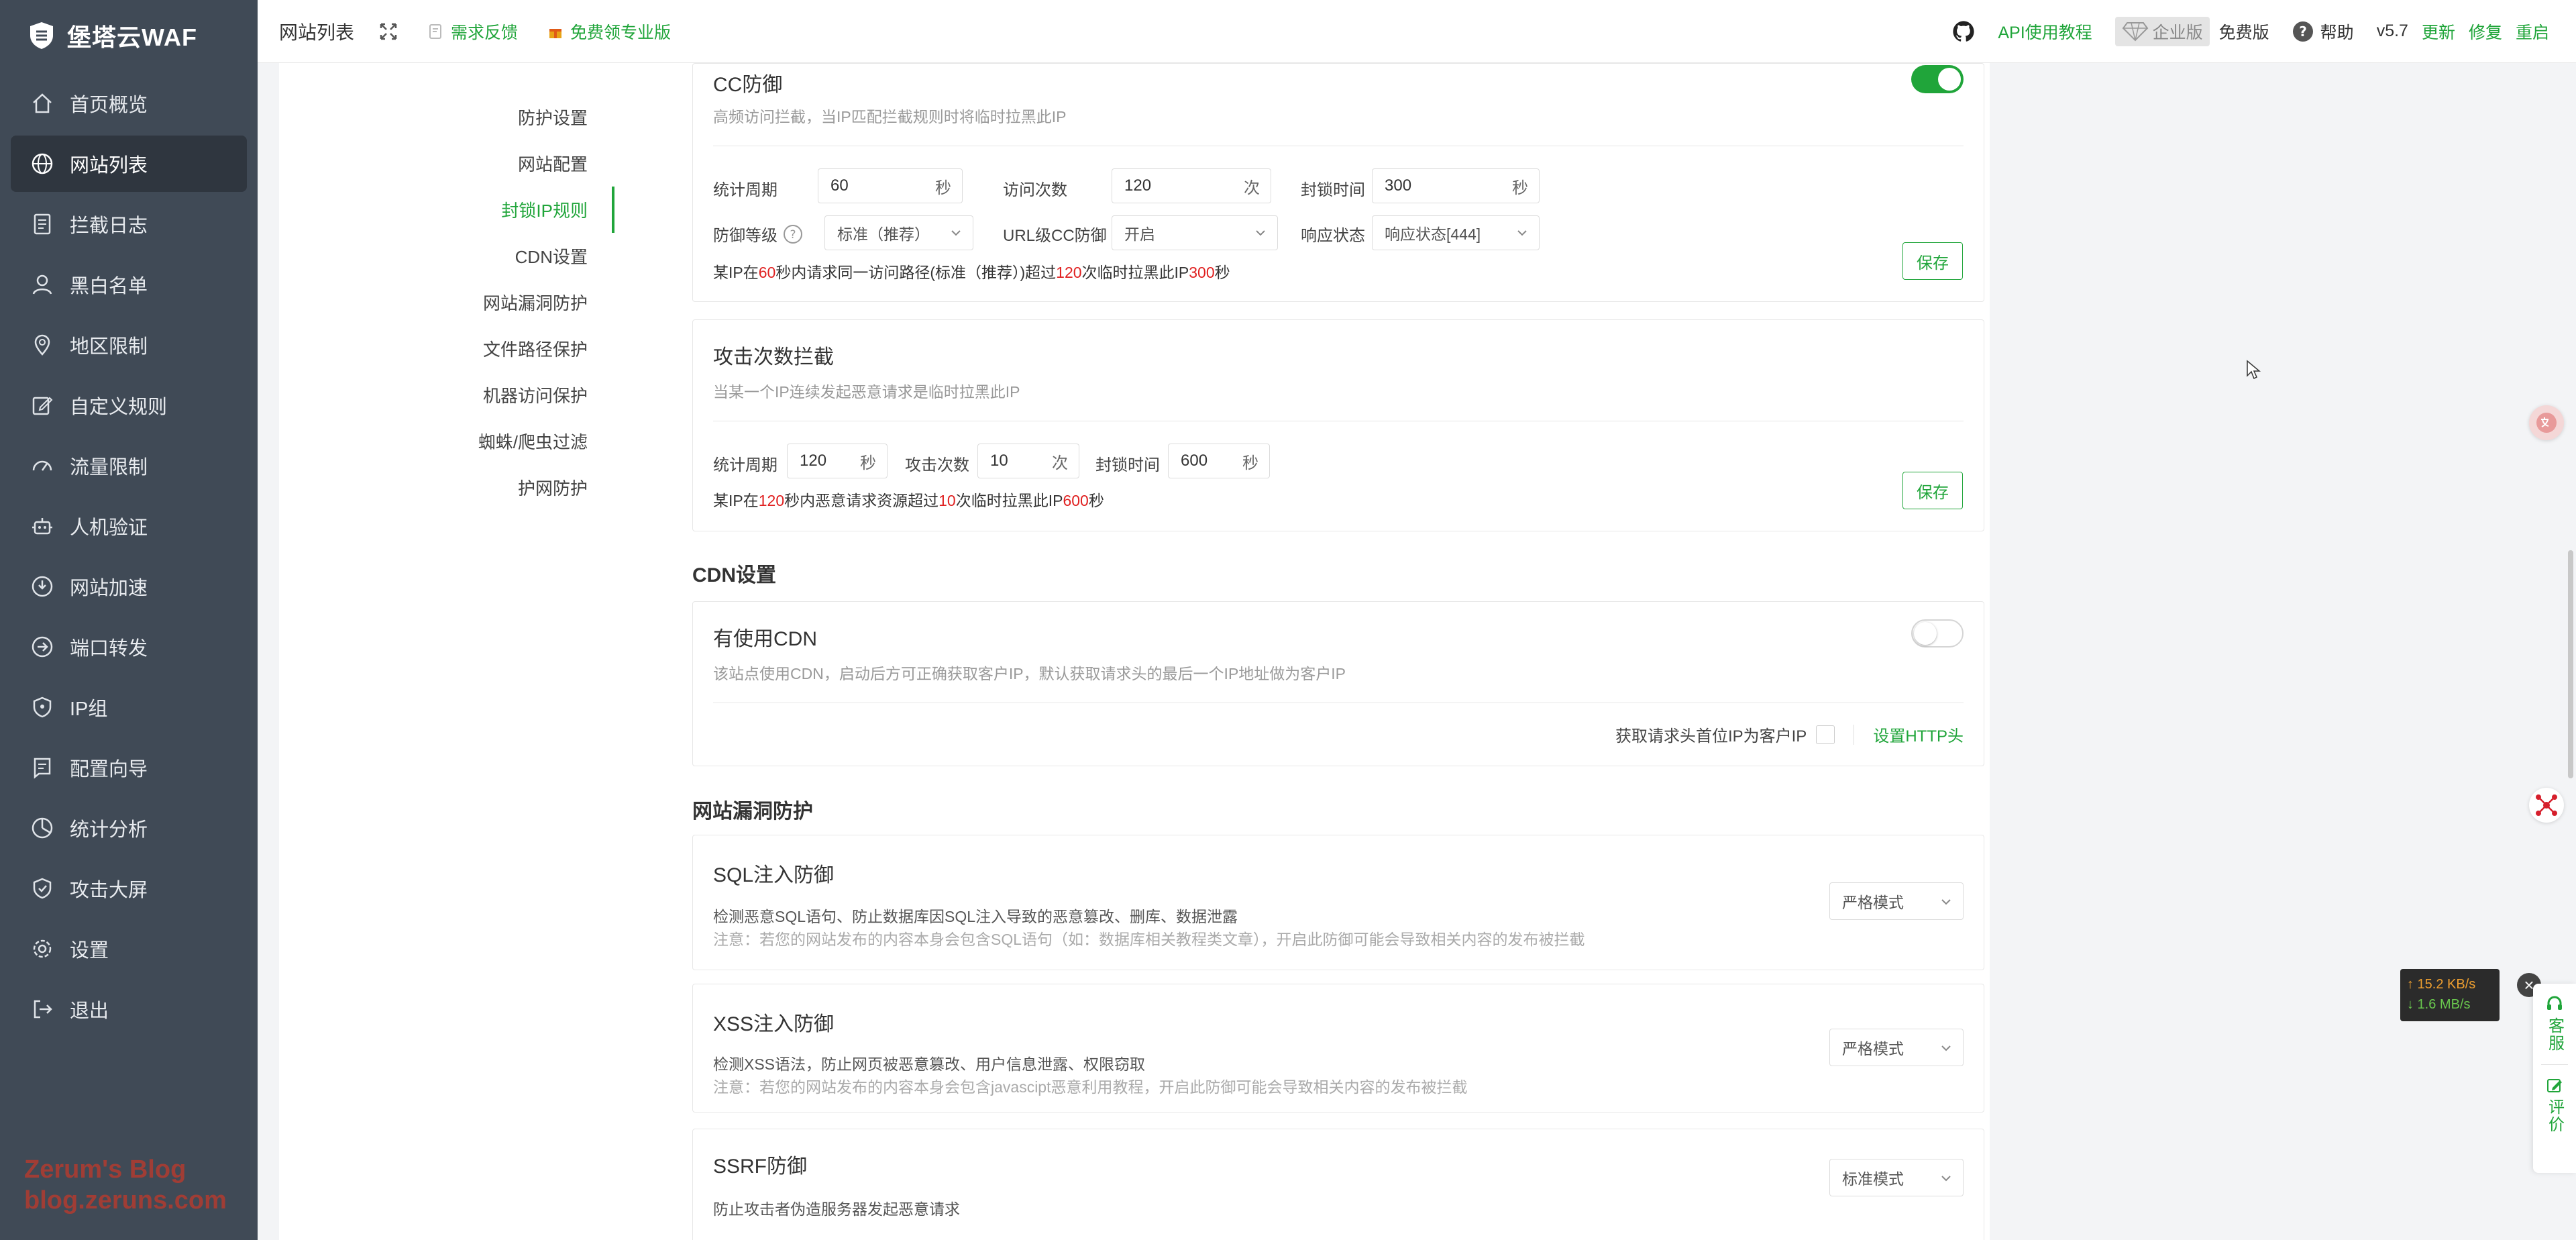 The width and height of the screenshot is (2576, 1240). Describe the element at coordinates (1932, 490) in the screenshot. I see `attack-save-button: 保存` at that location.